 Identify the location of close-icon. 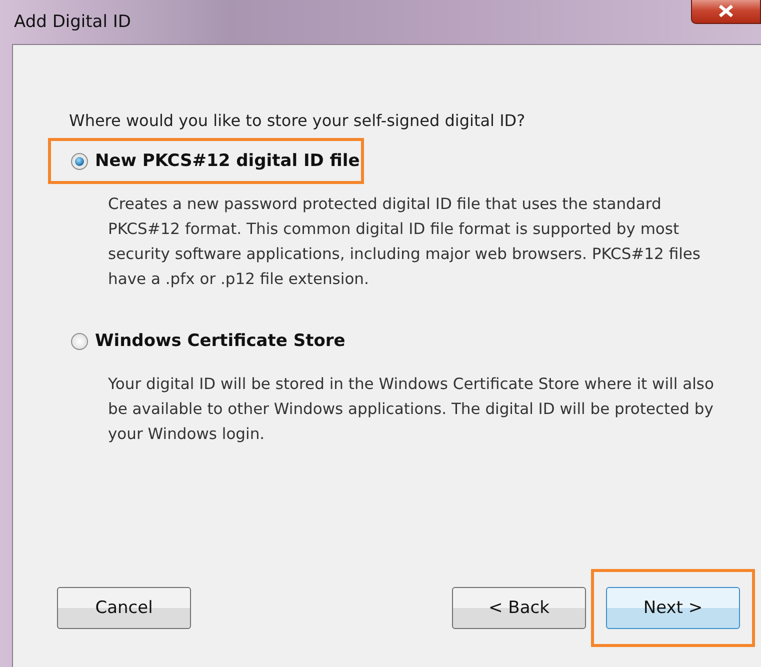
(726, 11).